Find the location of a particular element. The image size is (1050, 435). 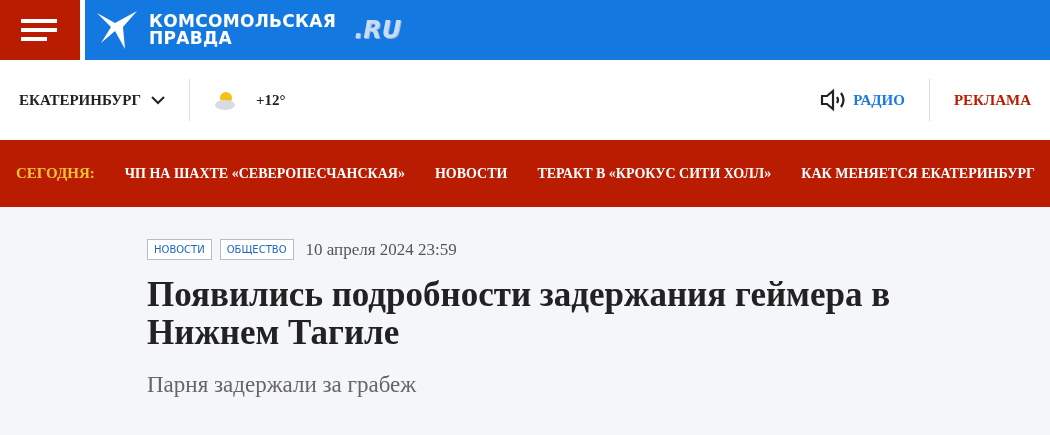

topic-link: ЧП НА ШАХТЕ «СЕВЕРОПЕСЧАНСКАЯ» is located at coordinates (264, 173).